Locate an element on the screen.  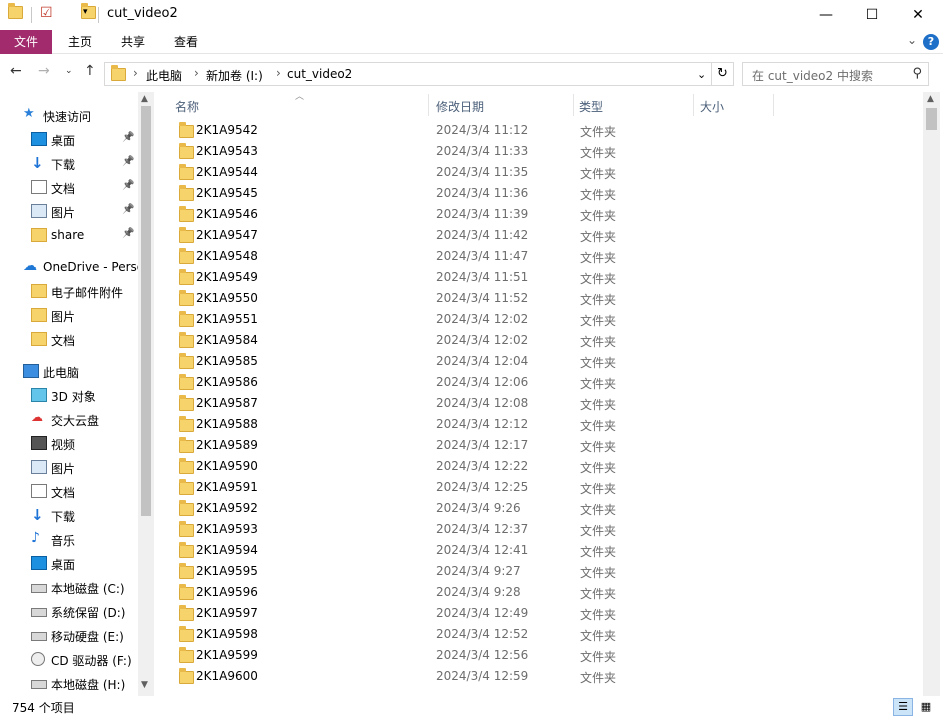
sidebar-item: 图片 📌 is located at coordinates (69, 212).